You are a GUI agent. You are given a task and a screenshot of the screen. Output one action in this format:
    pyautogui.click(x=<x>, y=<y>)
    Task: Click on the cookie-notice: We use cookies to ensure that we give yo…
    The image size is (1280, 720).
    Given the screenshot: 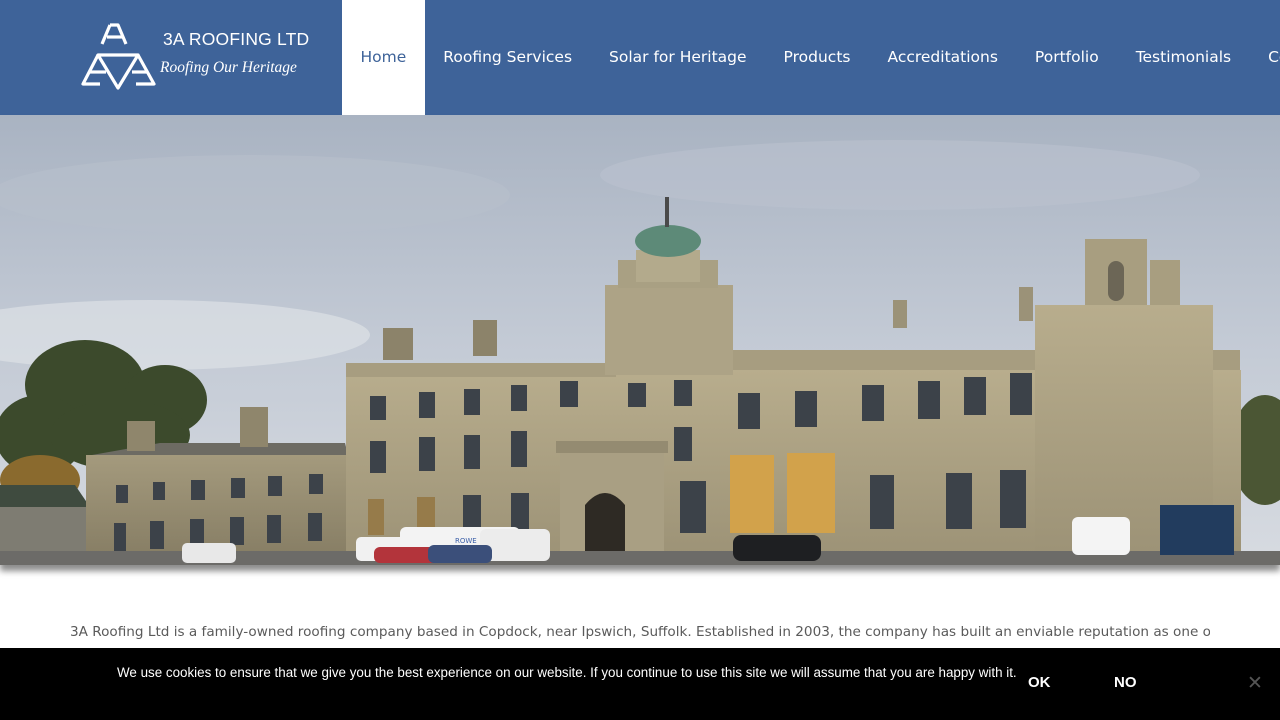 What is the action you would take?
    pyautogui.click(x=640, y=684)
    